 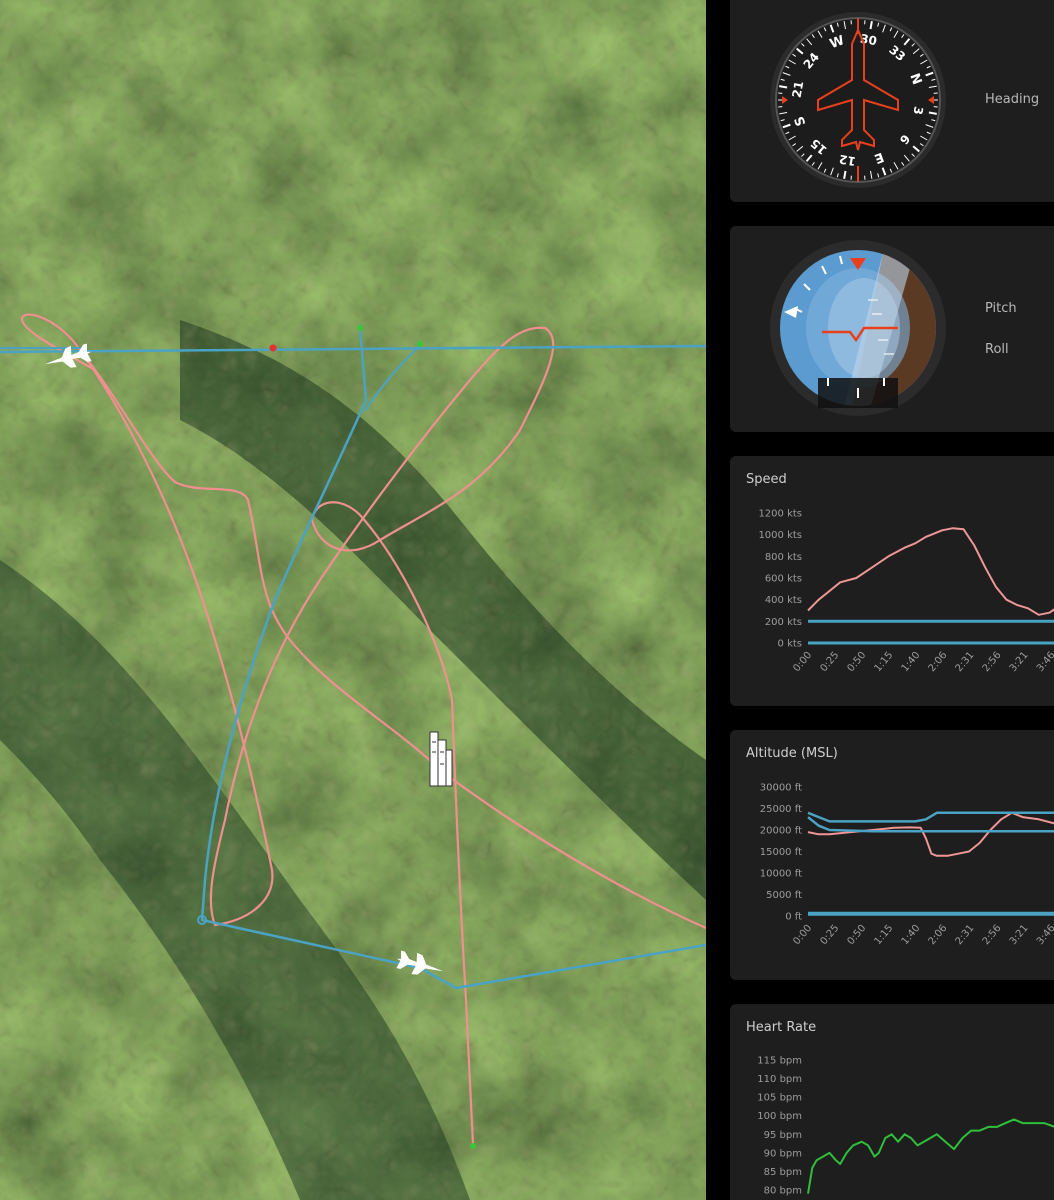 What do you see at coordinates (997, 349) in the screenshot?
I see `roll-label: Roll` at bounding box center [997, 349].